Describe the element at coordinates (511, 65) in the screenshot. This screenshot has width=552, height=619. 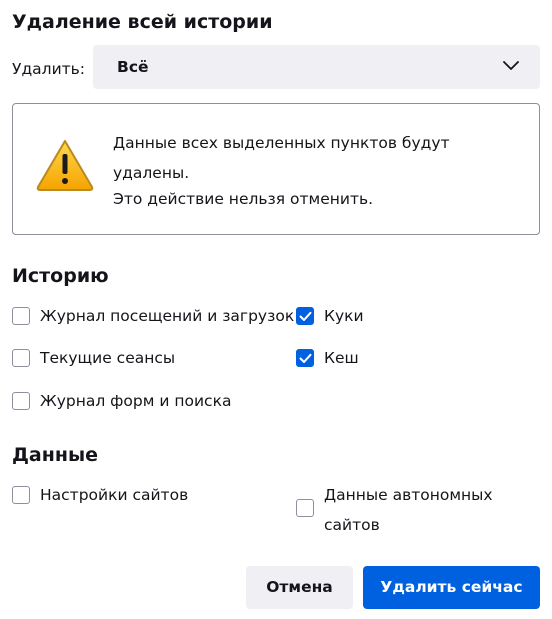
I see `chevron-down-icon` at that location.